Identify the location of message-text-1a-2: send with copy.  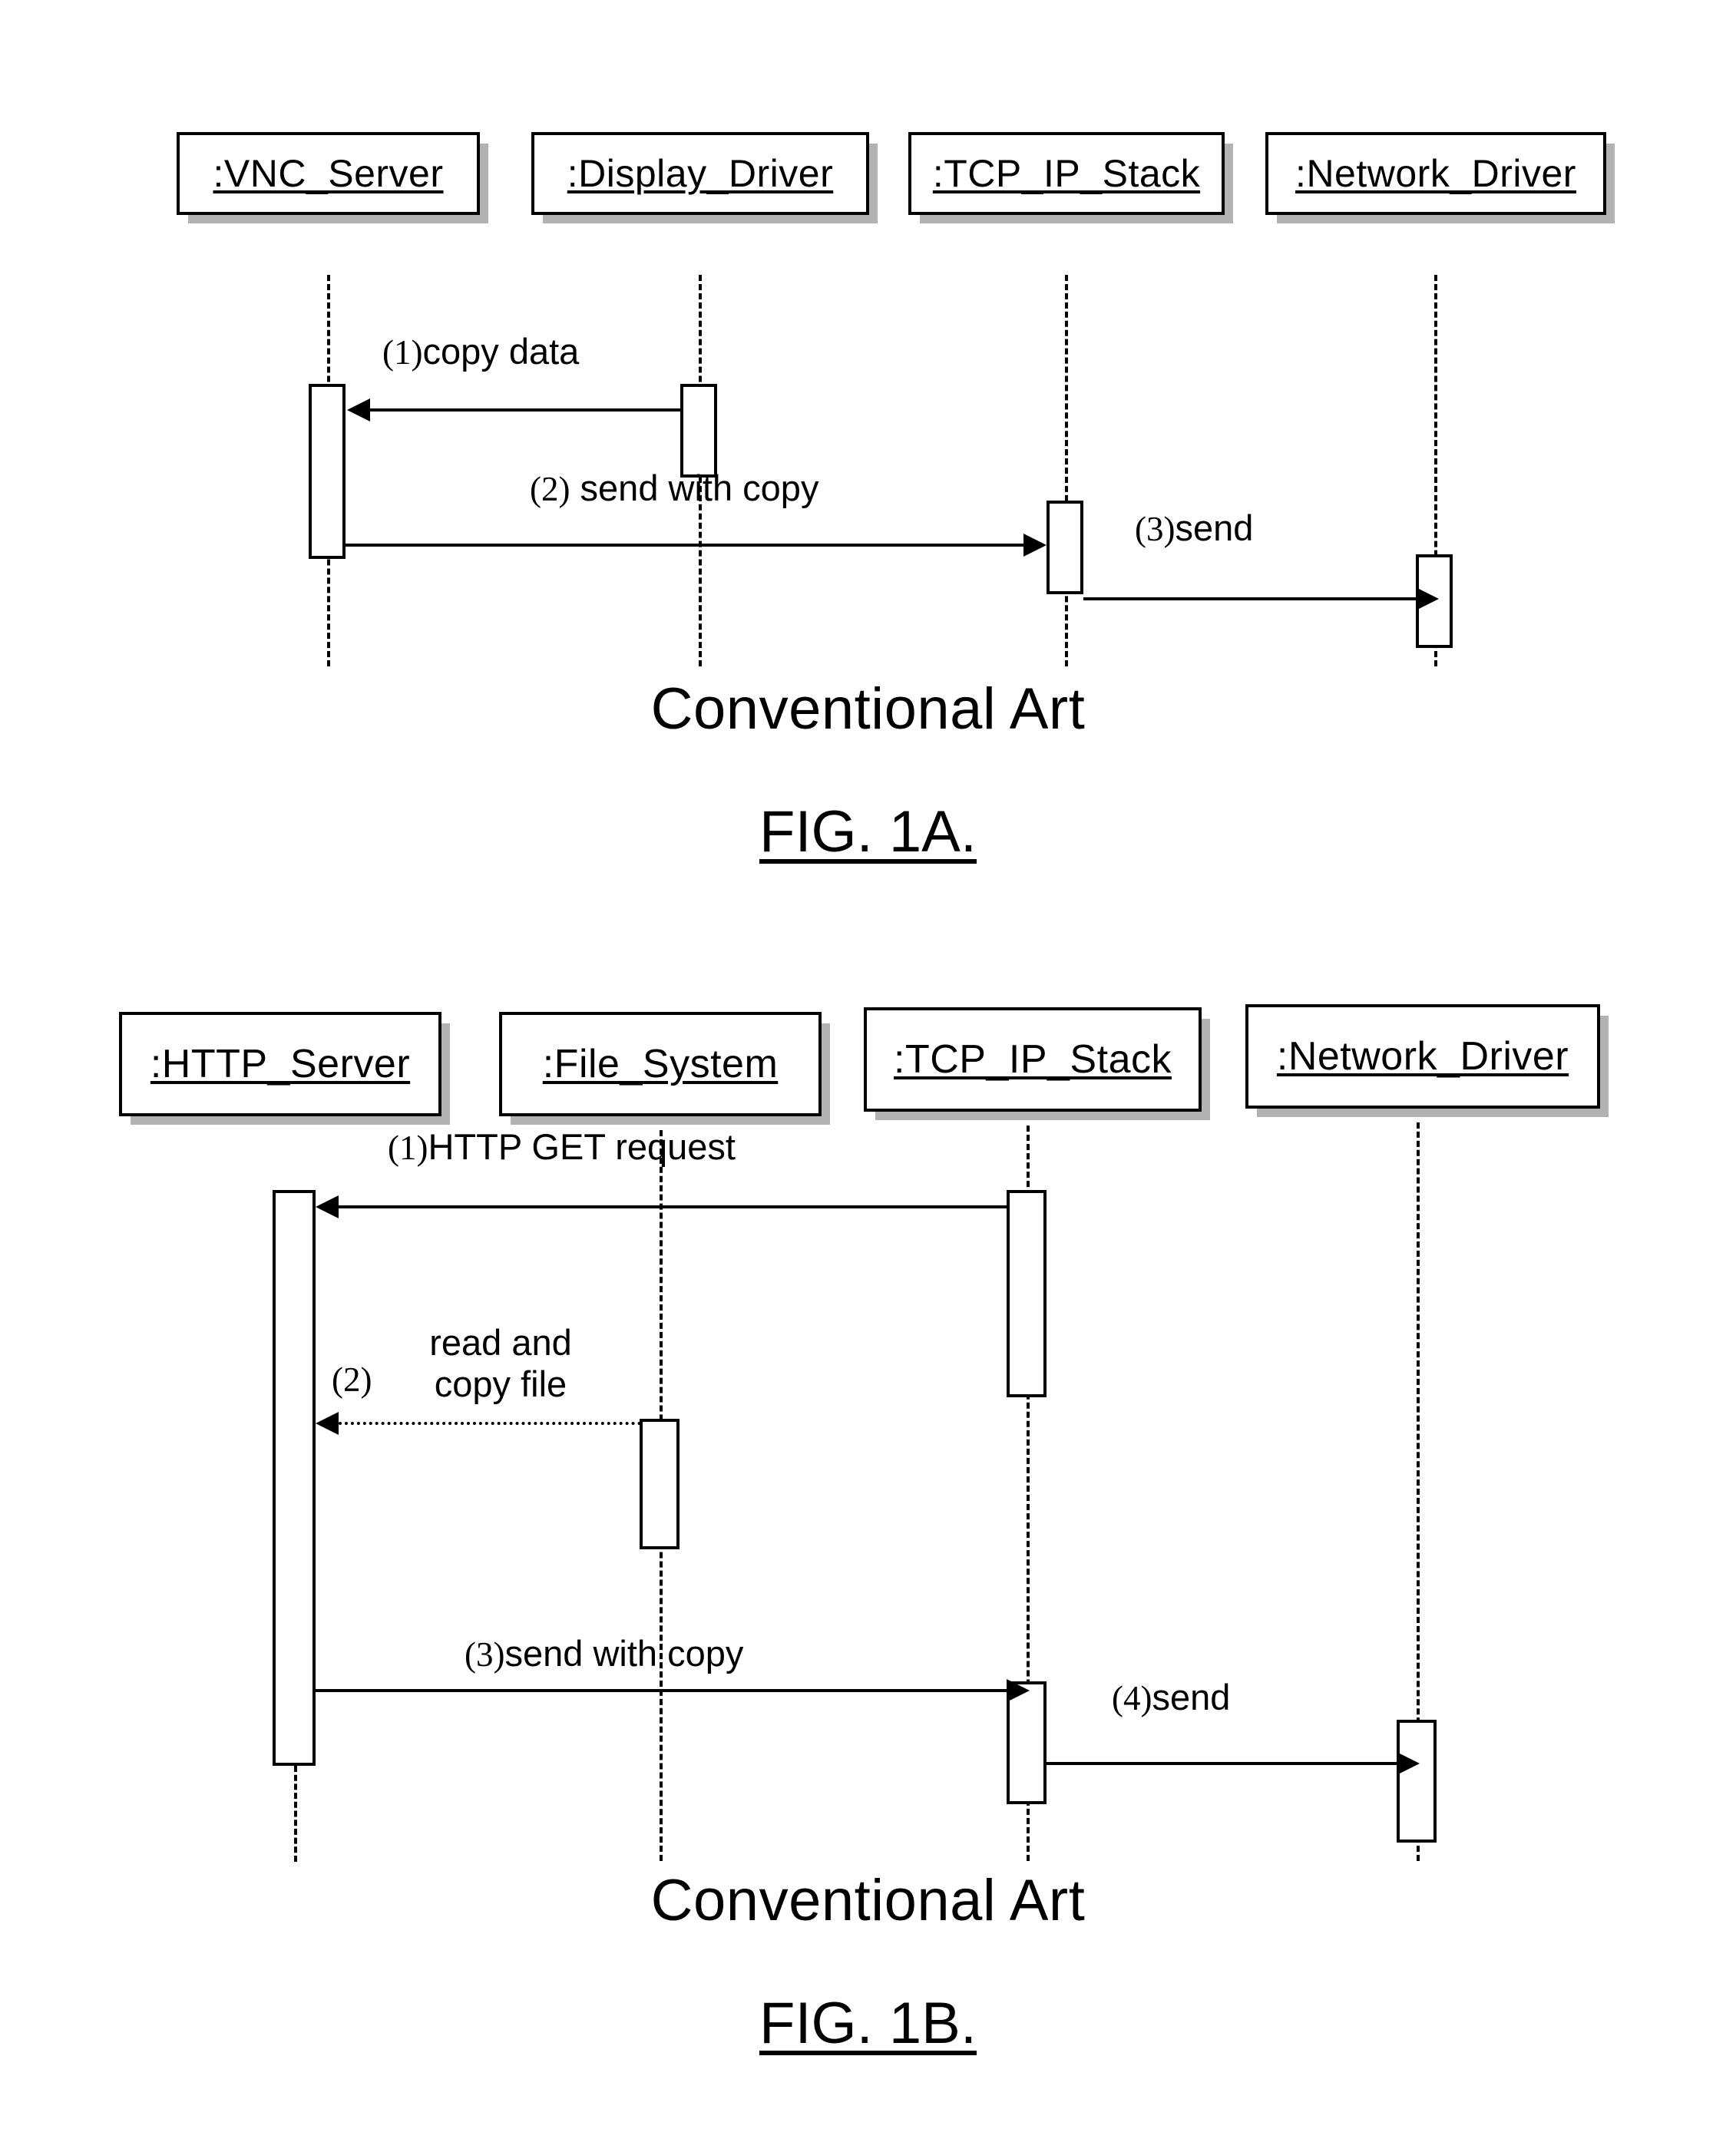
(699, 488).